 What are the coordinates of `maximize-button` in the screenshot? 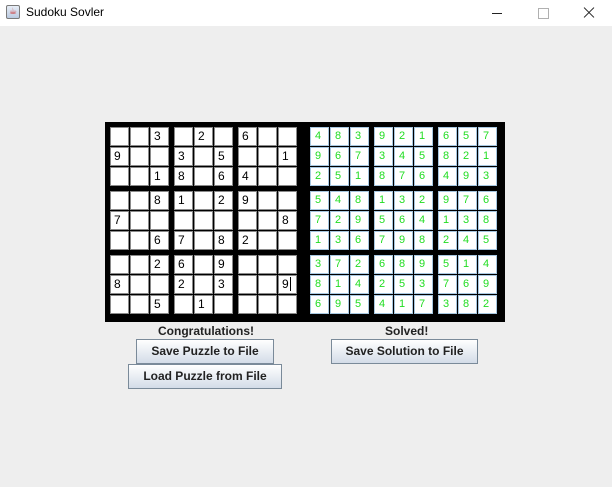 It's located at (543, 13).